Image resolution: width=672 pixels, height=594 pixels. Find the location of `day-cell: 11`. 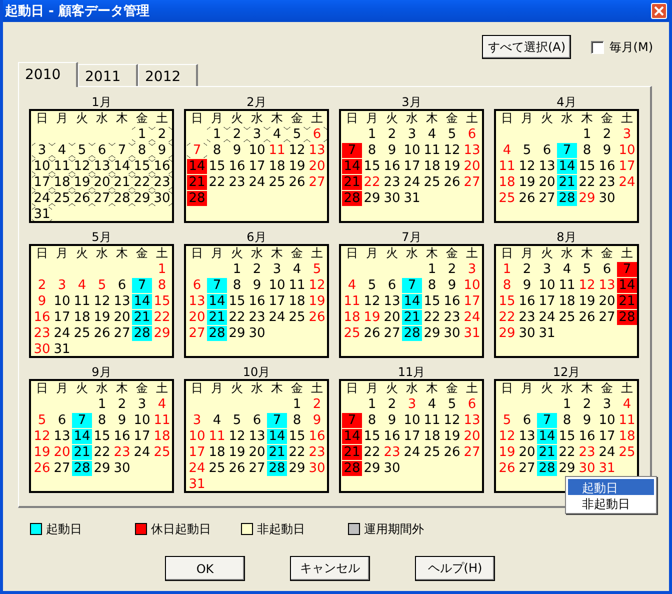

day-cell: 11 is located at coordinates (432, 150).